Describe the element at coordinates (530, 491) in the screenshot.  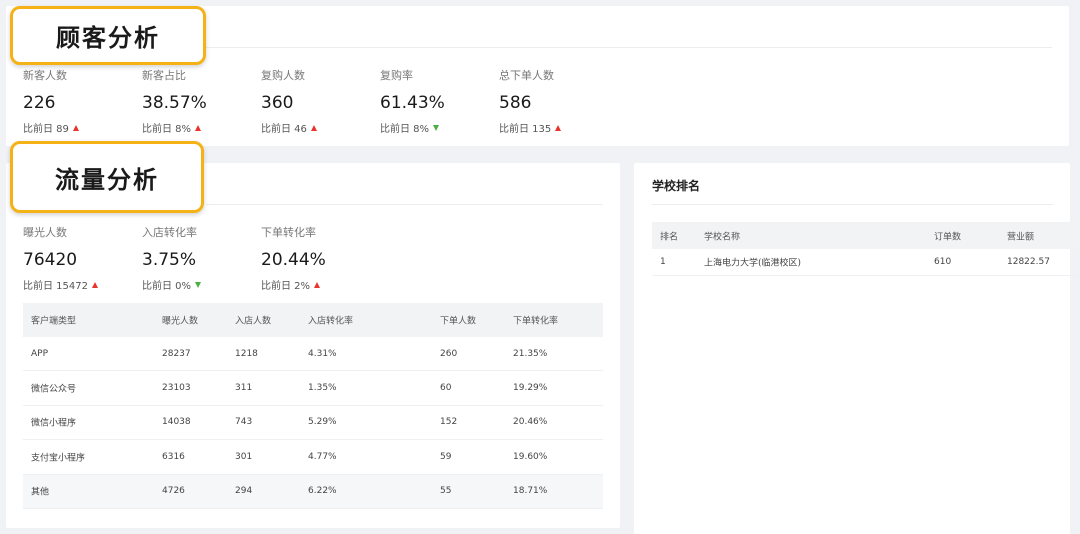
I see `table-cell: 18.71%` at that location.